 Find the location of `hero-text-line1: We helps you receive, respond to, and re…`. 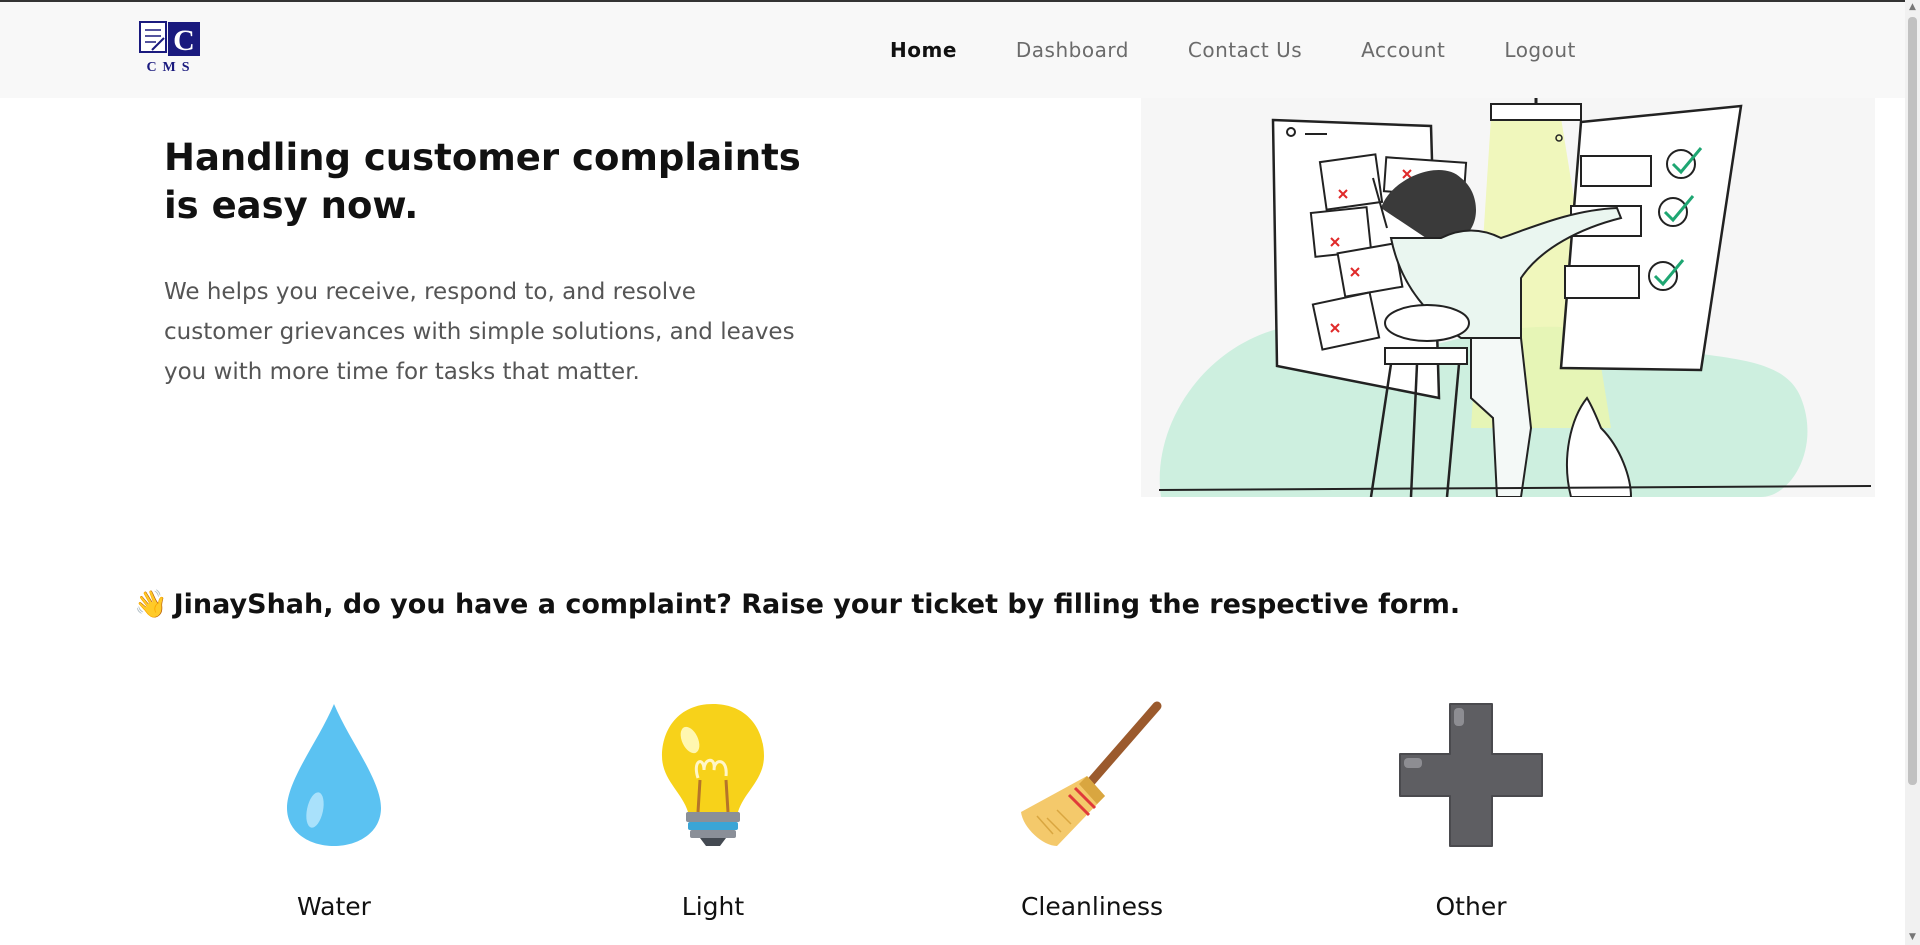

hero-text-line1: We helps you receive, respond to, and re… is located at coordinates (430, 292).